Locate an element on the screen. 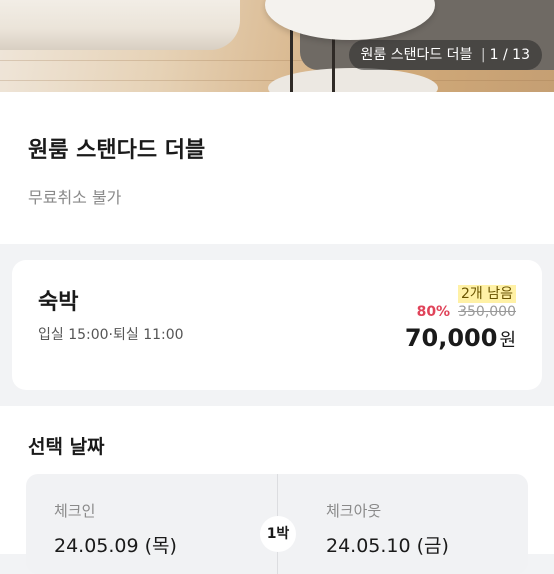 This screenshot has height=574, width=554. final-price: 70,000 원 is located at coordinates (460, 338).